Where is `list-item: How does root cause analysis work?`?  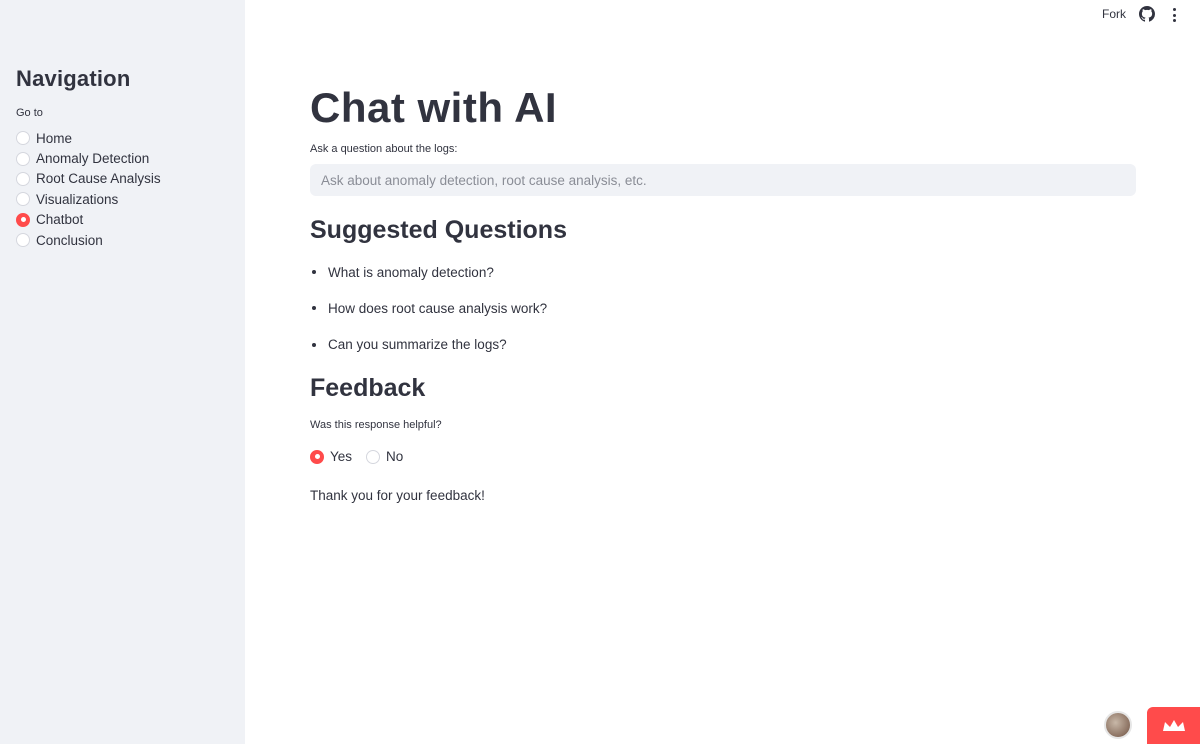
list-item: How does root cause analysis work? is located at coordinates (428, 308).